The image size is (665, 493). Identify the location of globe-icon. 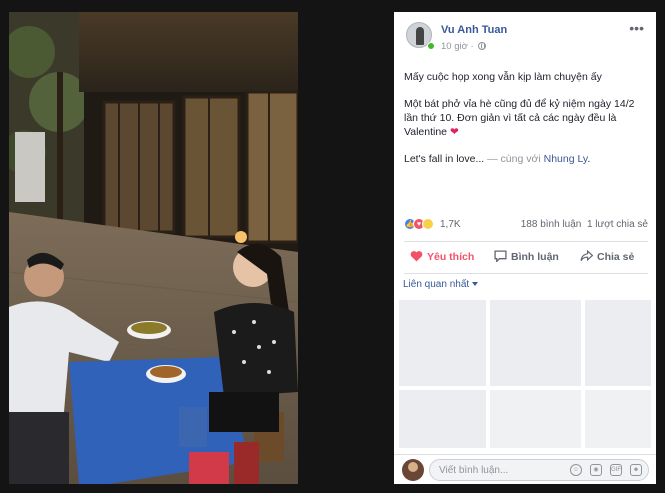
(482, 46).